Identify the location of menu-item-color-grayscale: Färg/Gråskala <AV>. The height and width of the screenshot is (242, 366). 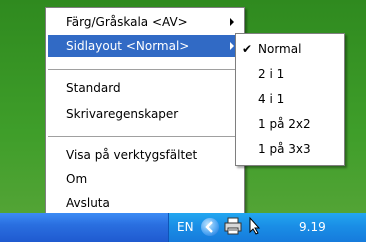
(145, 22).